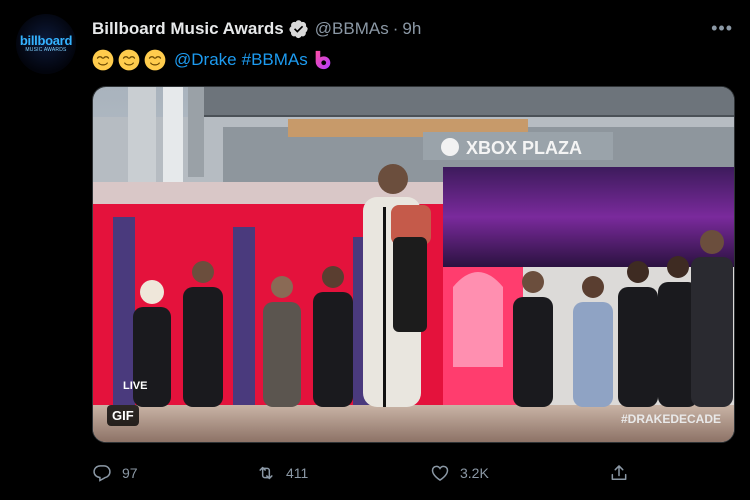  I want to click on share-icon, so click(619, 472).